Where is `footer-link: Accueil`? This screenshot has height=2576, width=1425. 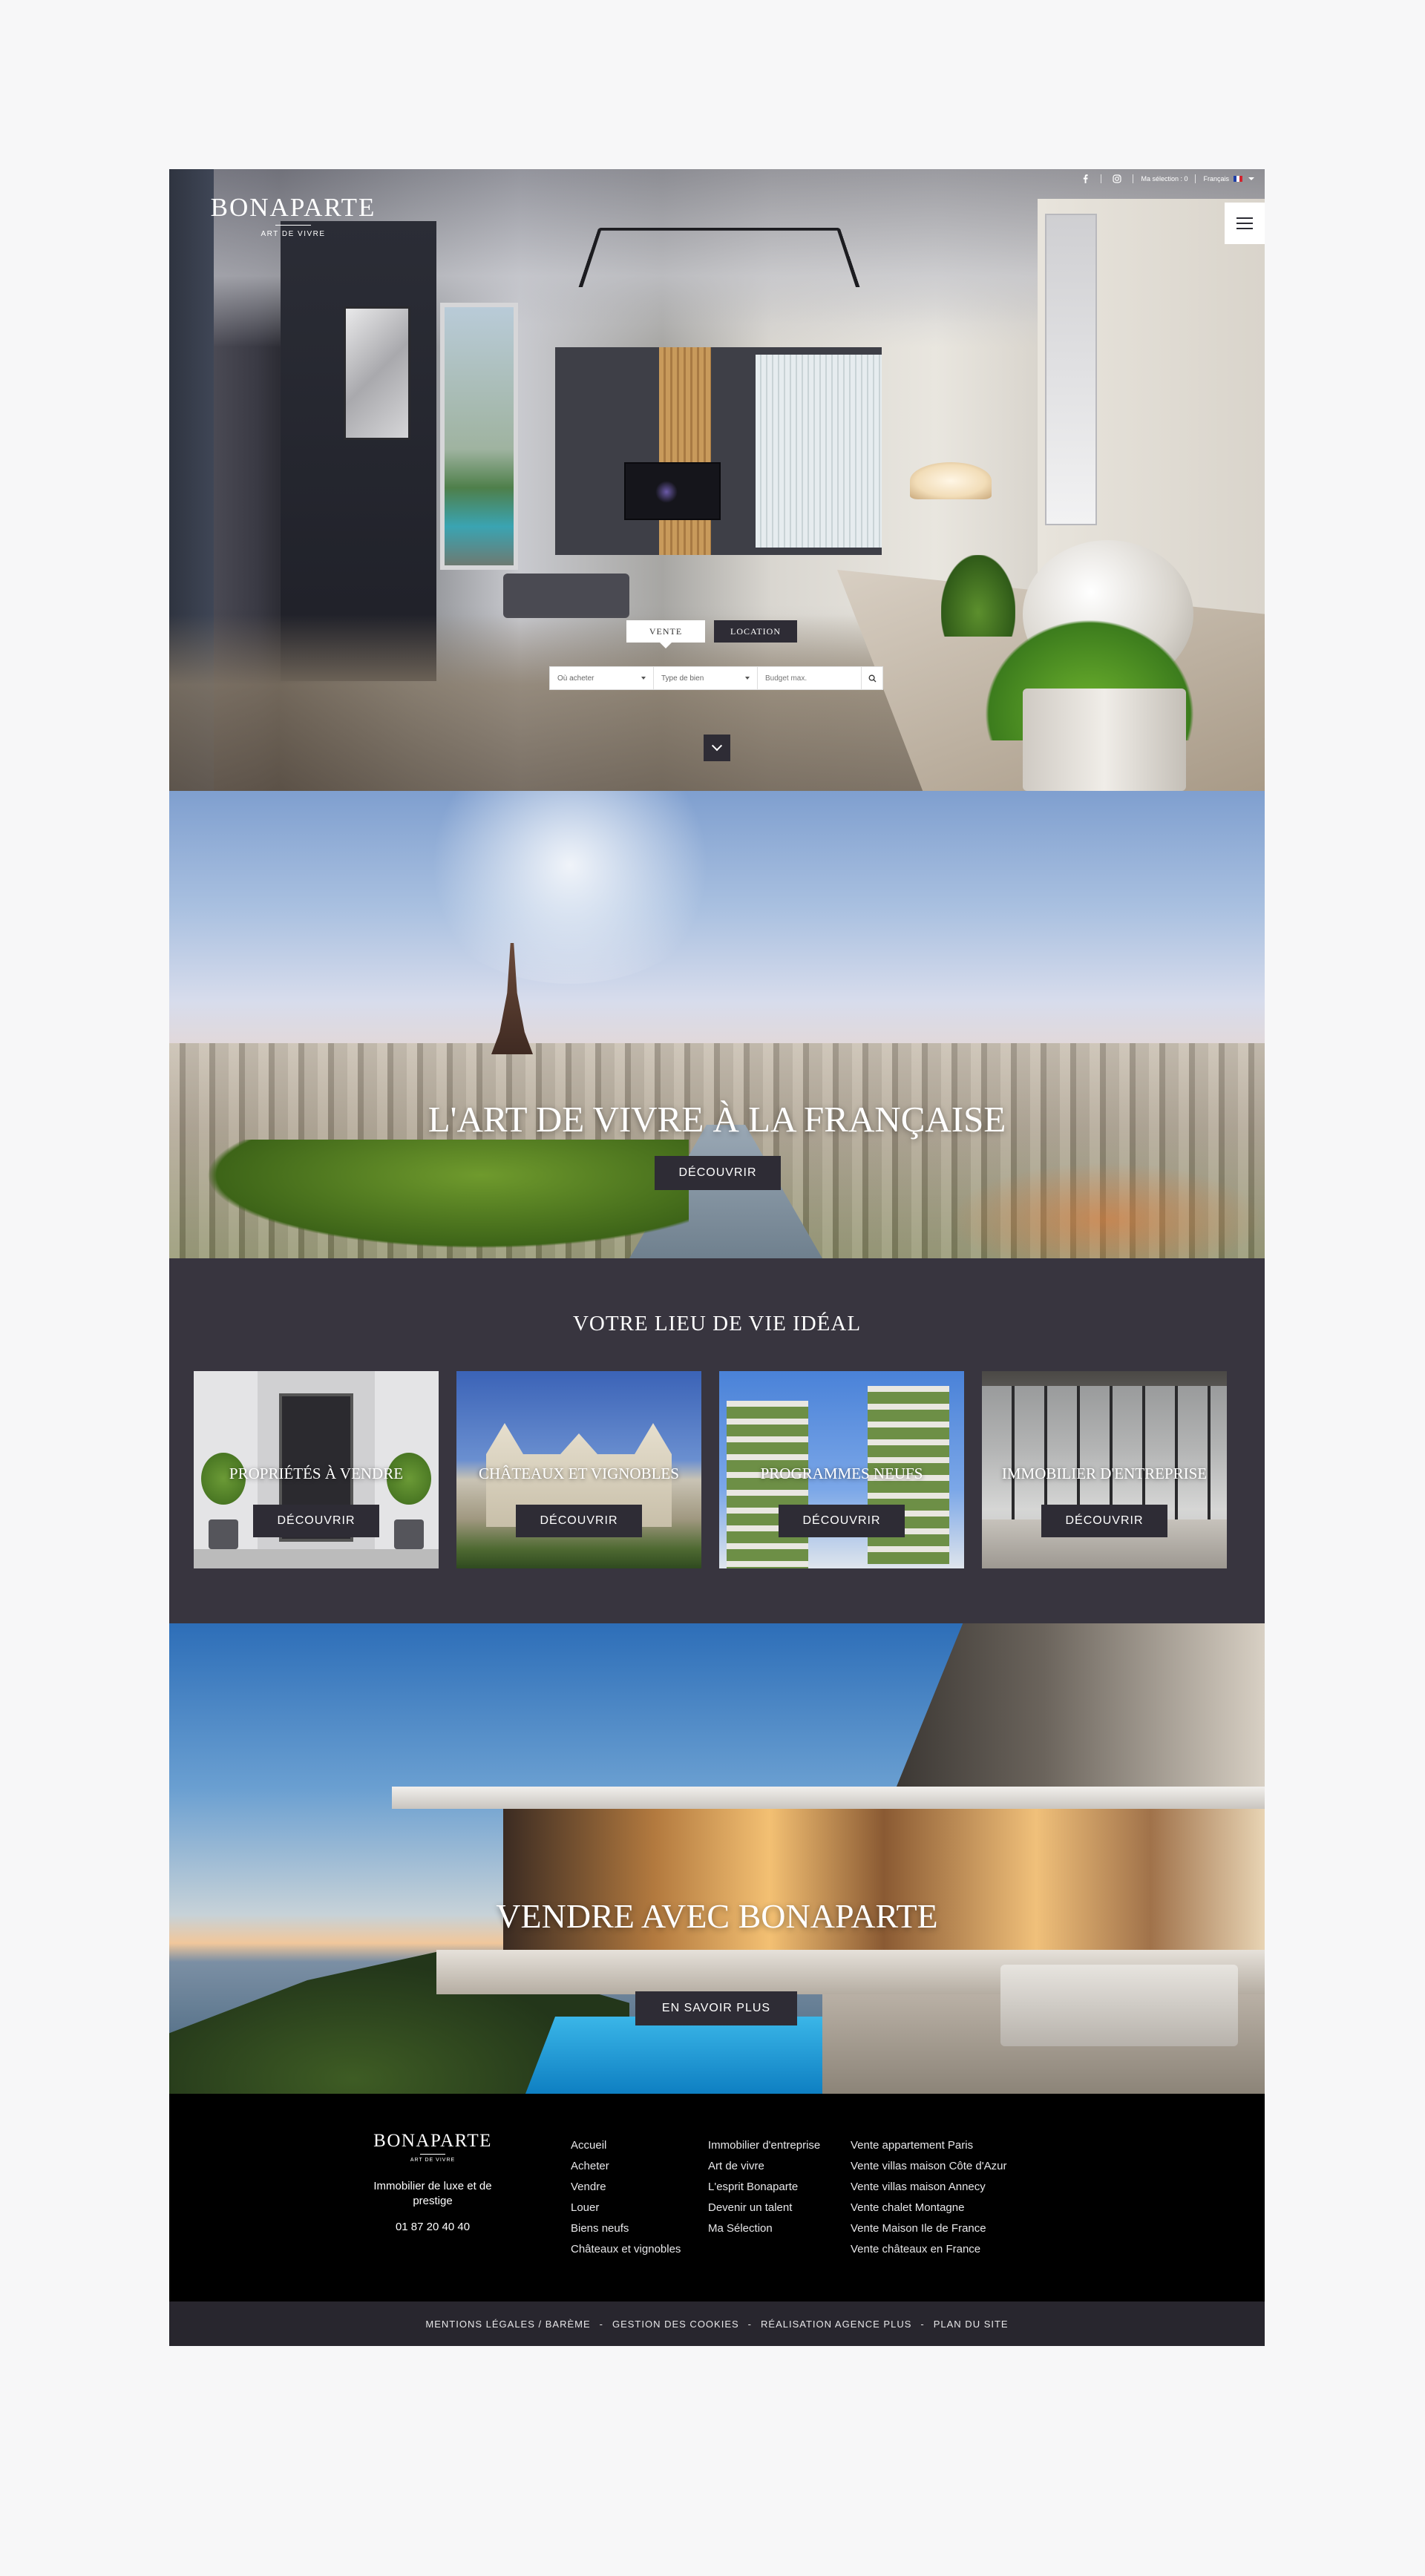 footer-link: Accueil is located at coordinates (626, 2145).